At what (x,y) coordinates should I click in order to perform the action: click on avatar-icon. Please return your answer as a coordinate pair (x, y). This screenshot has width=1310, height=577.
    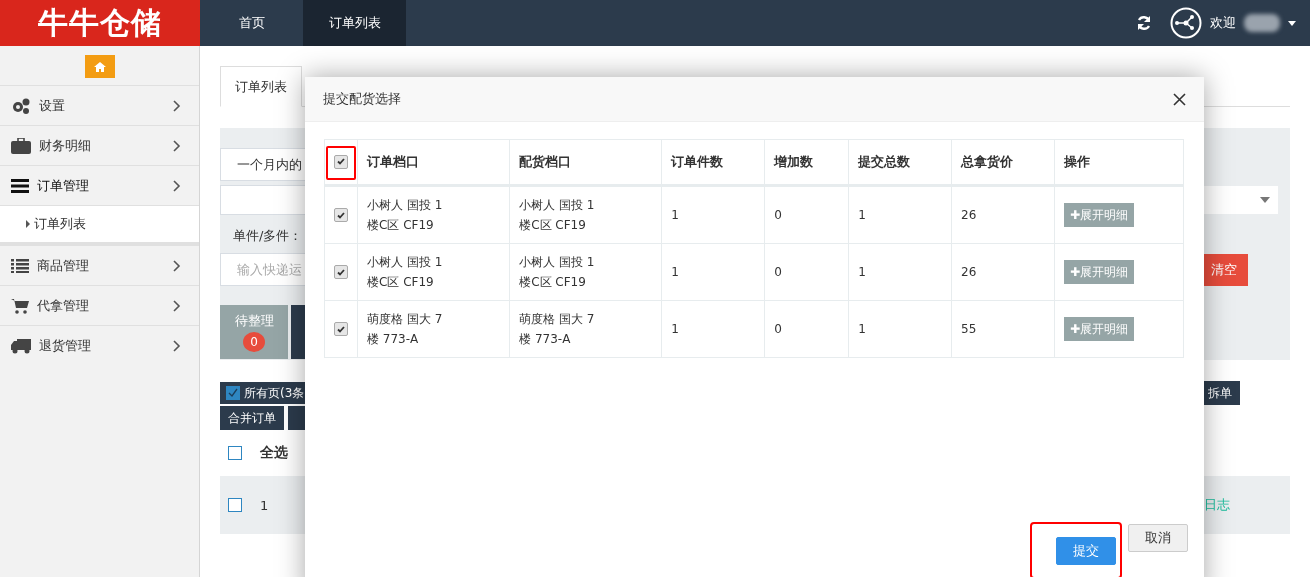
    Looking at the image, I should click on (1186, 23).